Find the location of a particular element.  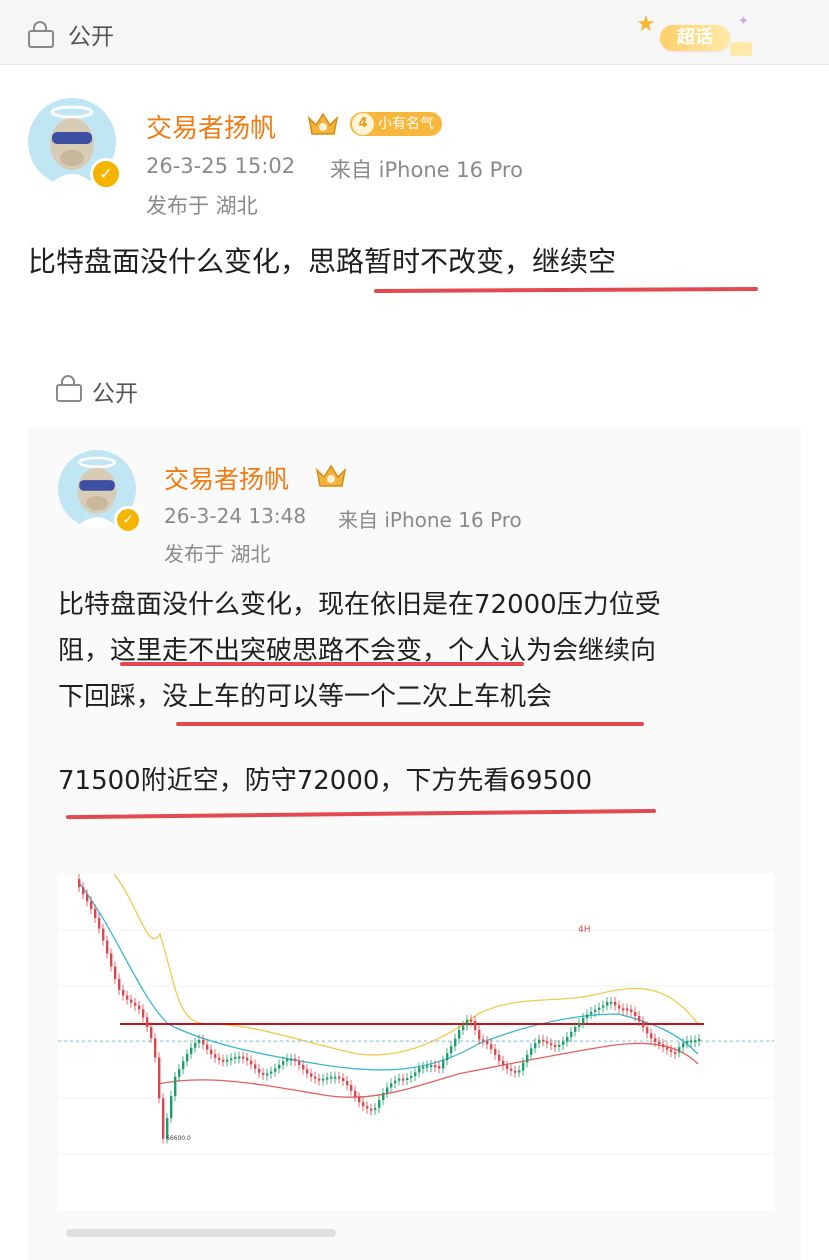

visibility-label: 公开 is located at coordinates (91, 34).